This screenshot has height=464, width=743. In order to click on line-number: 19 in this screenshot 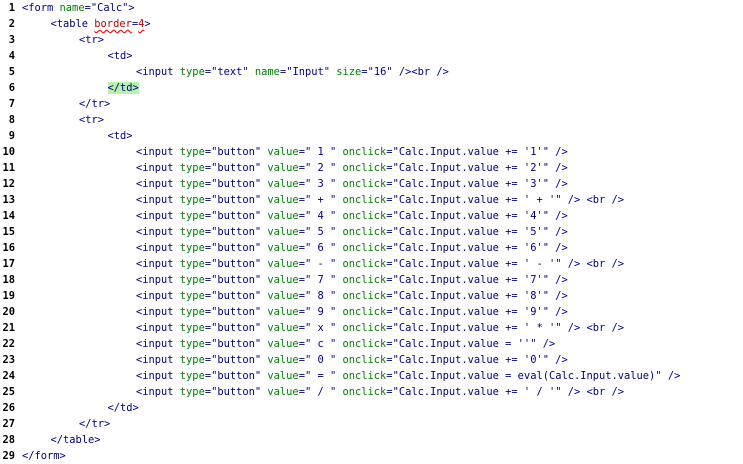, I will do `click(8, 296)`.